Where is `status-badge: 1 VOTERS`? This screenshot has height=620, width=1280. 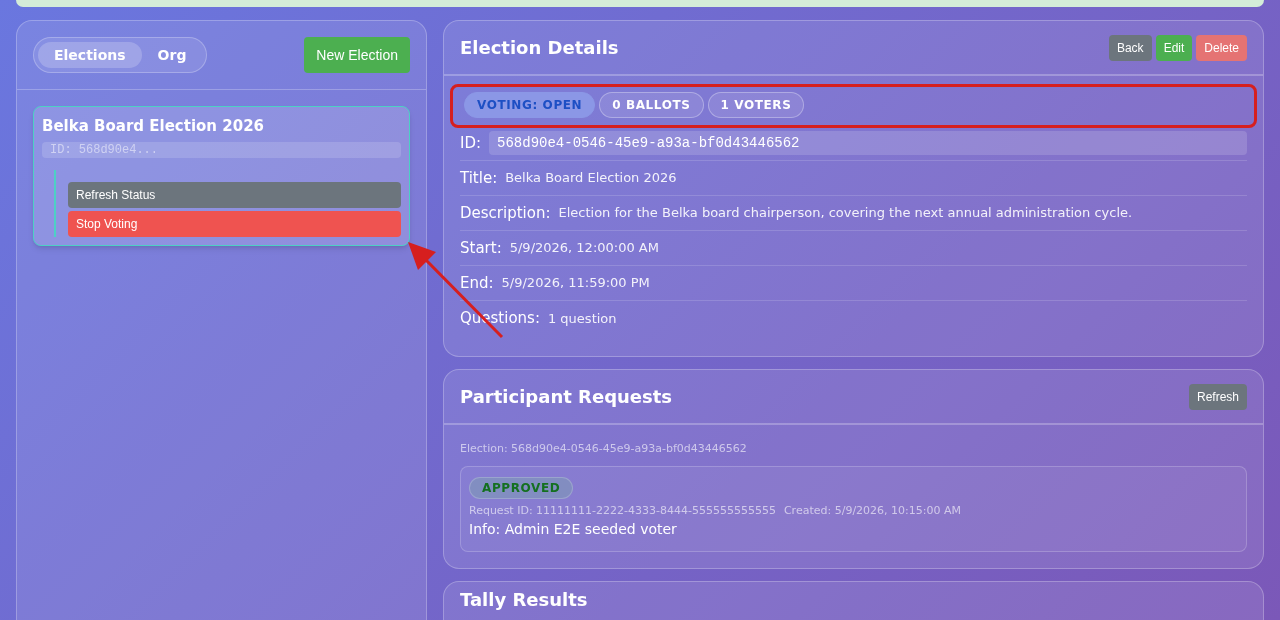
status-badge: 1 VOTERS is located at coordinates (756, 105).